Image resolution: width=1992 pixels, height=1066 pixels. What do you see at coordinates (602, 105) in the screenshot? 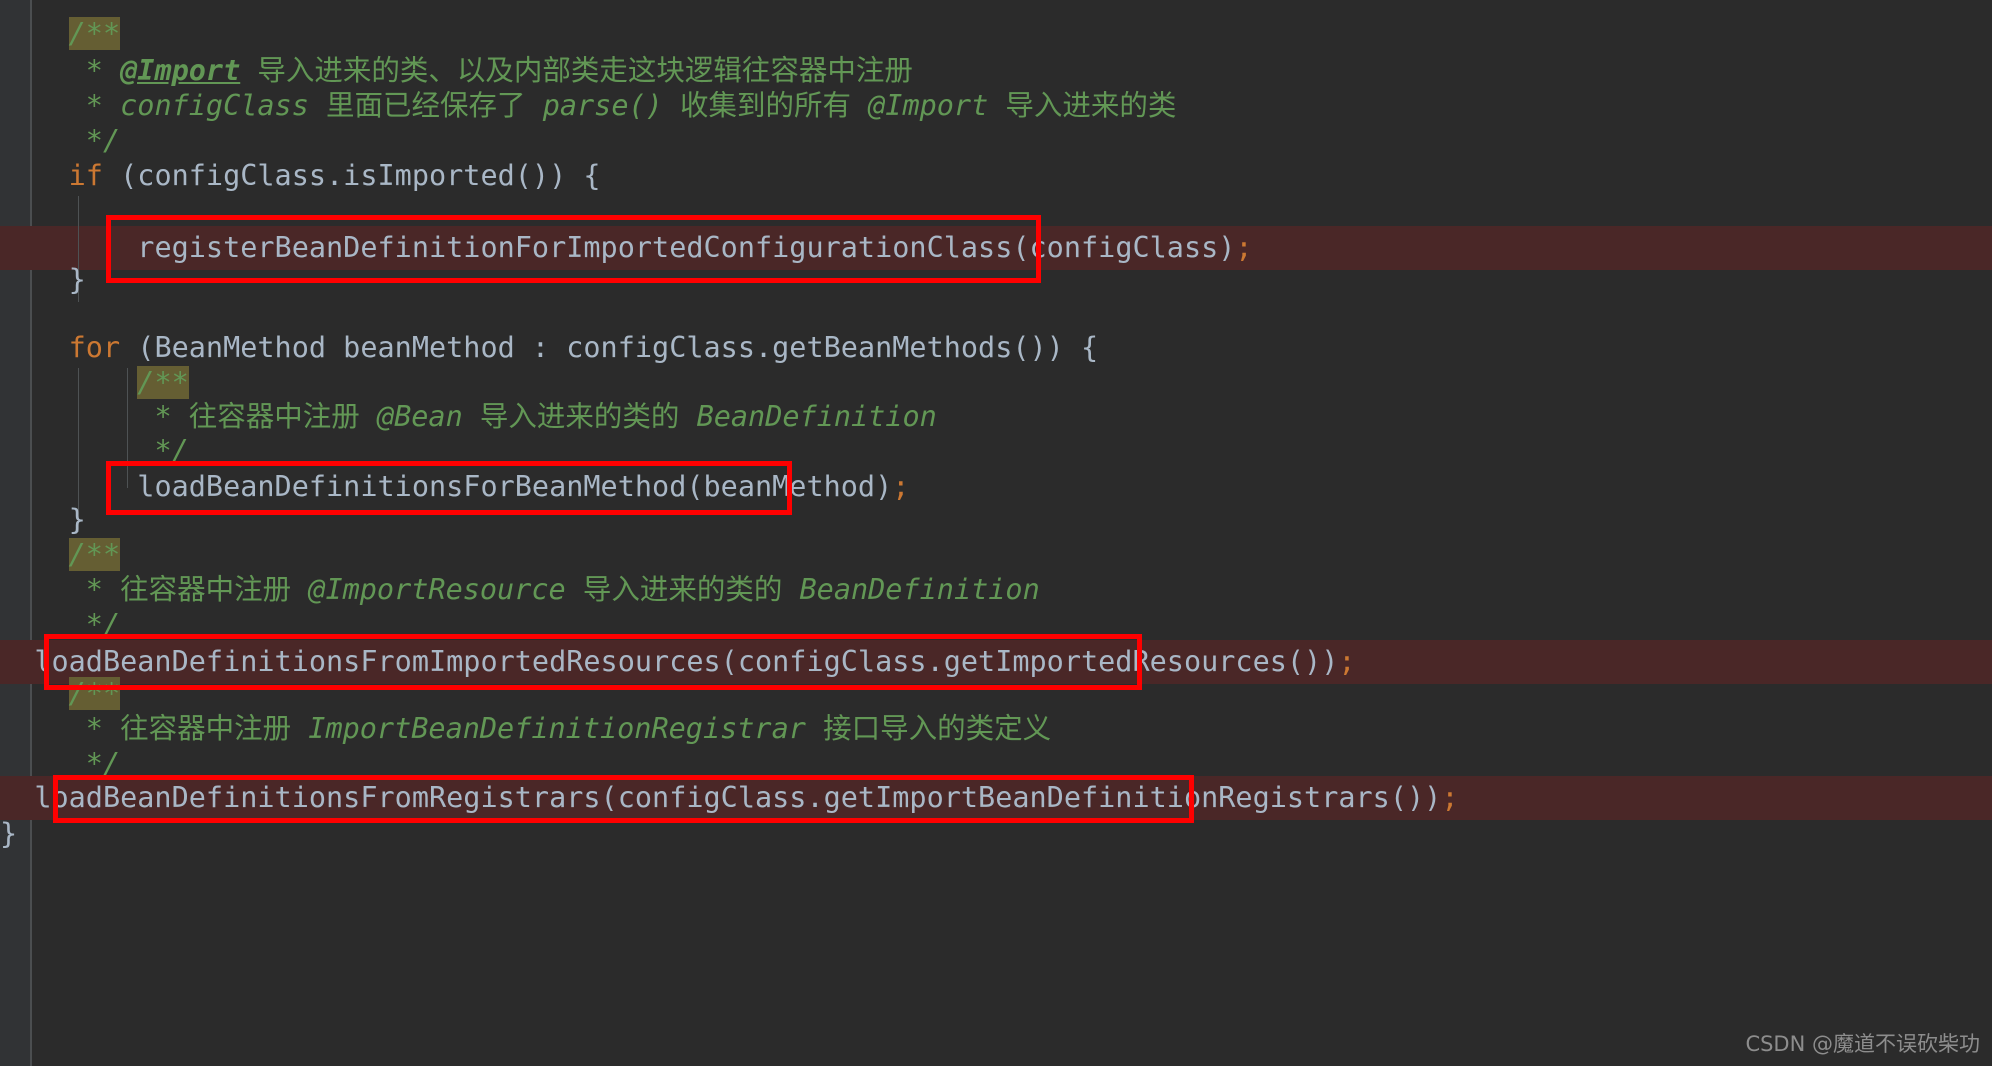
I see `comment-ref-parse: parse()` at bounding box center [602, 105].